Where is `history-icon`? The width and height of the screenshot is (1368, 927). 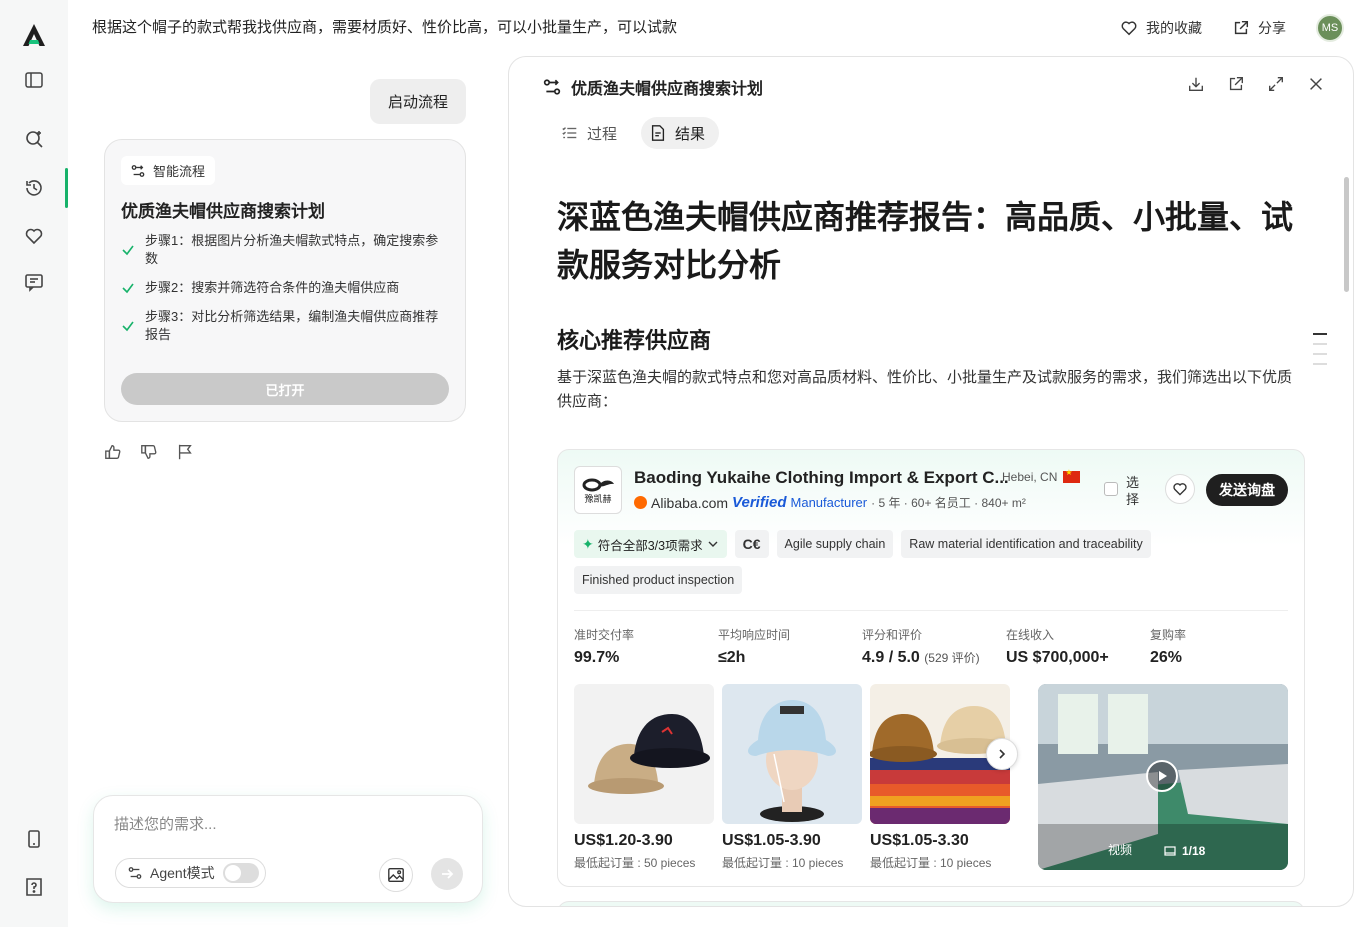 history-icon is located at coordinates (34, 188).